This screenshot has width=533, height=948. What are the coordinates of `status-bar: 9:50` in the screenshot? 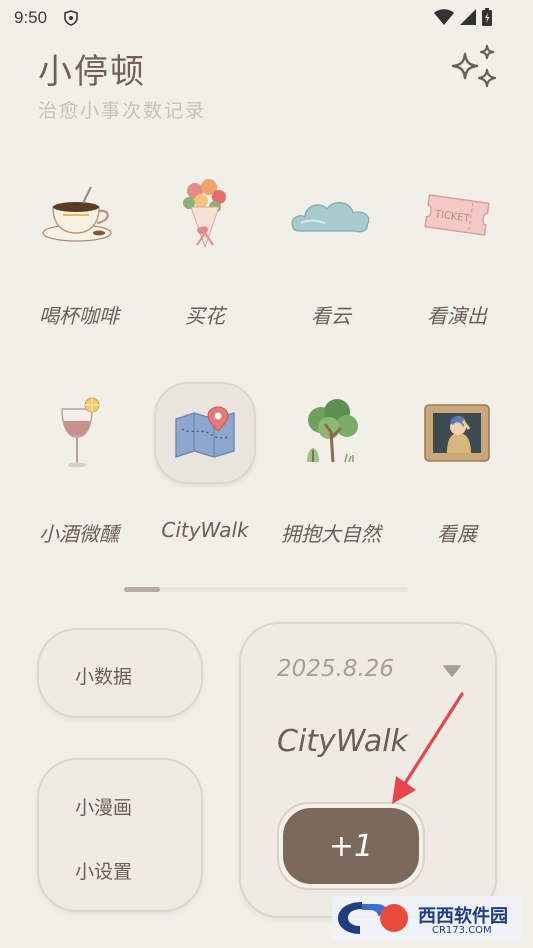 It's located at (266, 18).